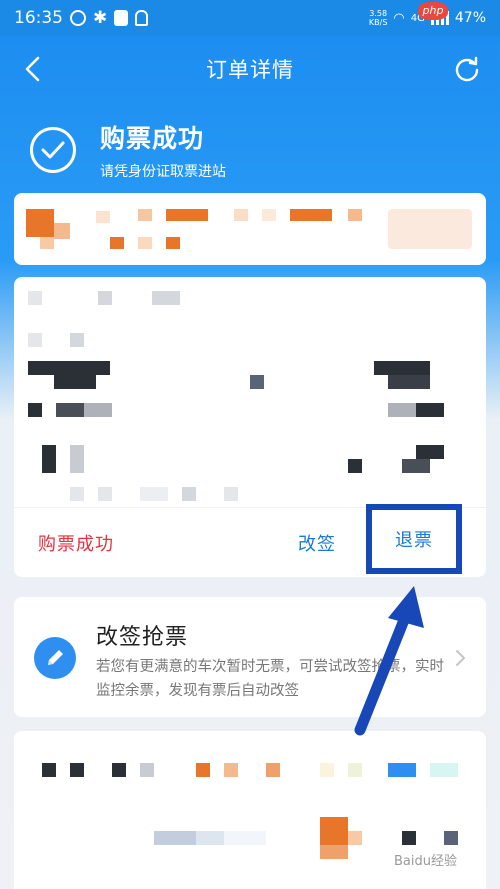 The width and height of the screenshot is (500, 889). Describe the element at coordinates (399, 18) in the screenshot. I see `wifi-icon: ◠` at that location.